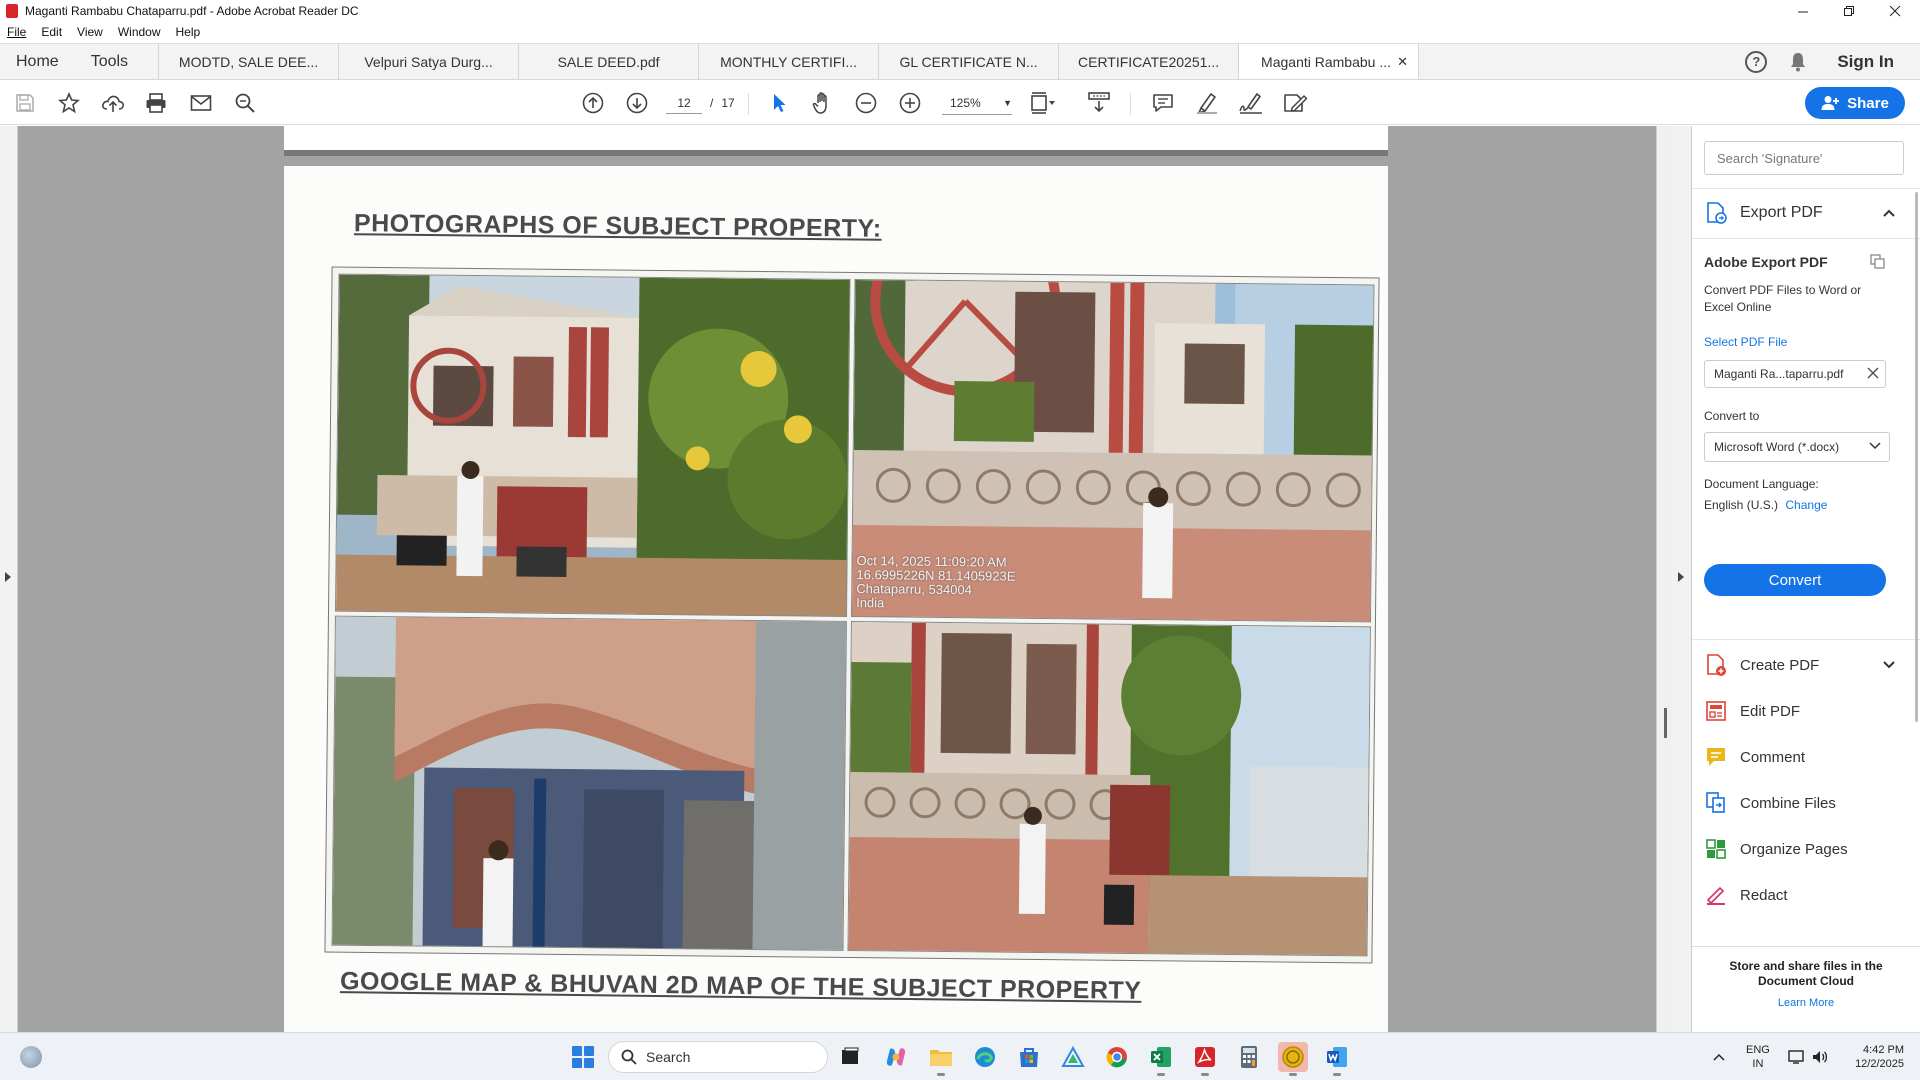 This screenshot has width=1920, height=1080. Describe the element at coordinates (113, 103) in the screenshot. I see `upload-cloud-icon` at that location.